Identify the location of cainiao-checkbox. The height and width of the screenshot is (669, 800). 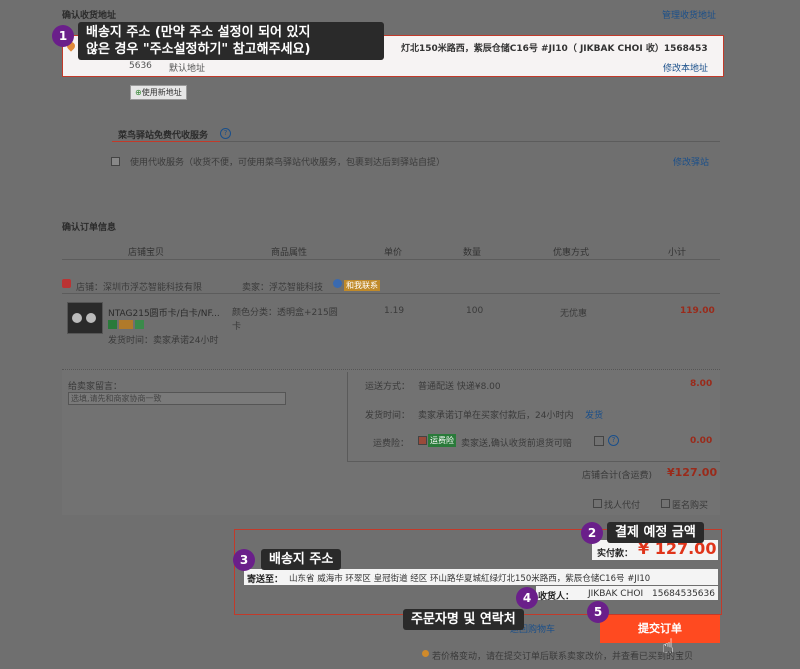
(115, 161).